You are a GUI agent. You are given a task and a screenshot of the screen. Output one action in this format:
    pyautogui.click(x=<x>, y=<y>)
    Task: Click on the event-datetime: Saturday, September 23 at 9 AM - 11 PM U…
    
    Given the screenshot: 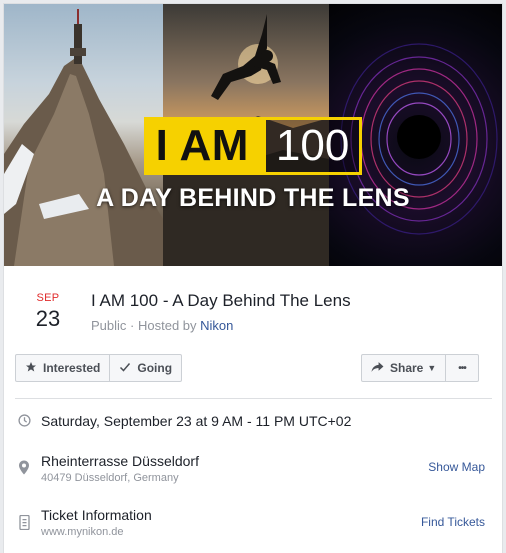 What is the action you would take?
    pyautogui.click(x=196, y=421)
    